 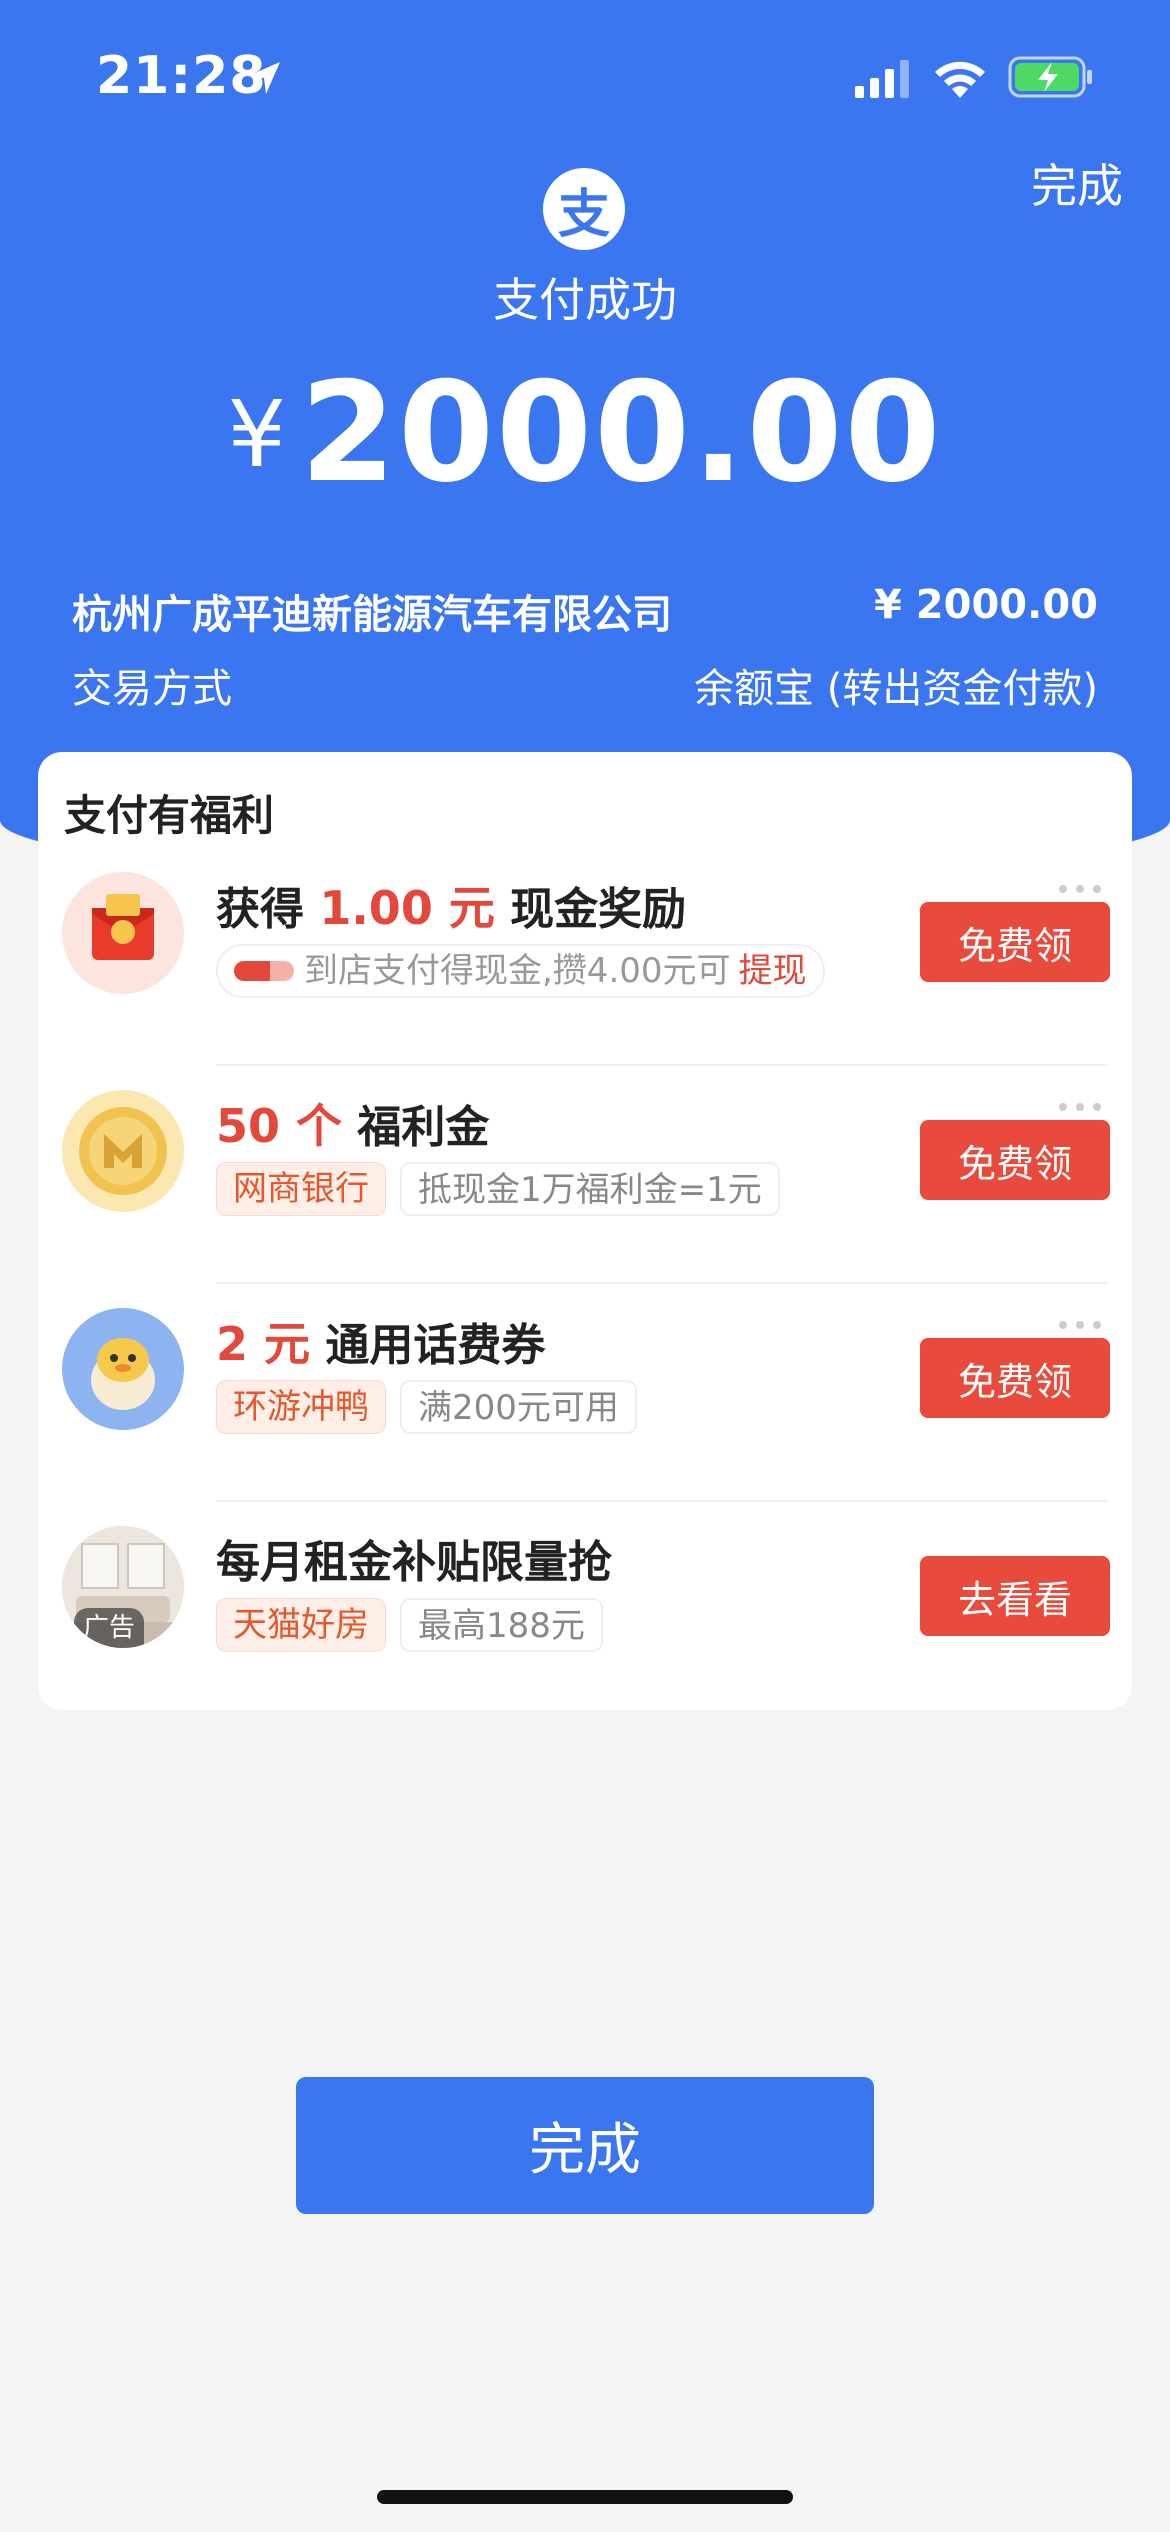 I want to click on offer-tags: 网商银行 抵现金1万福利金=1元, so click(x=498, y=1189).